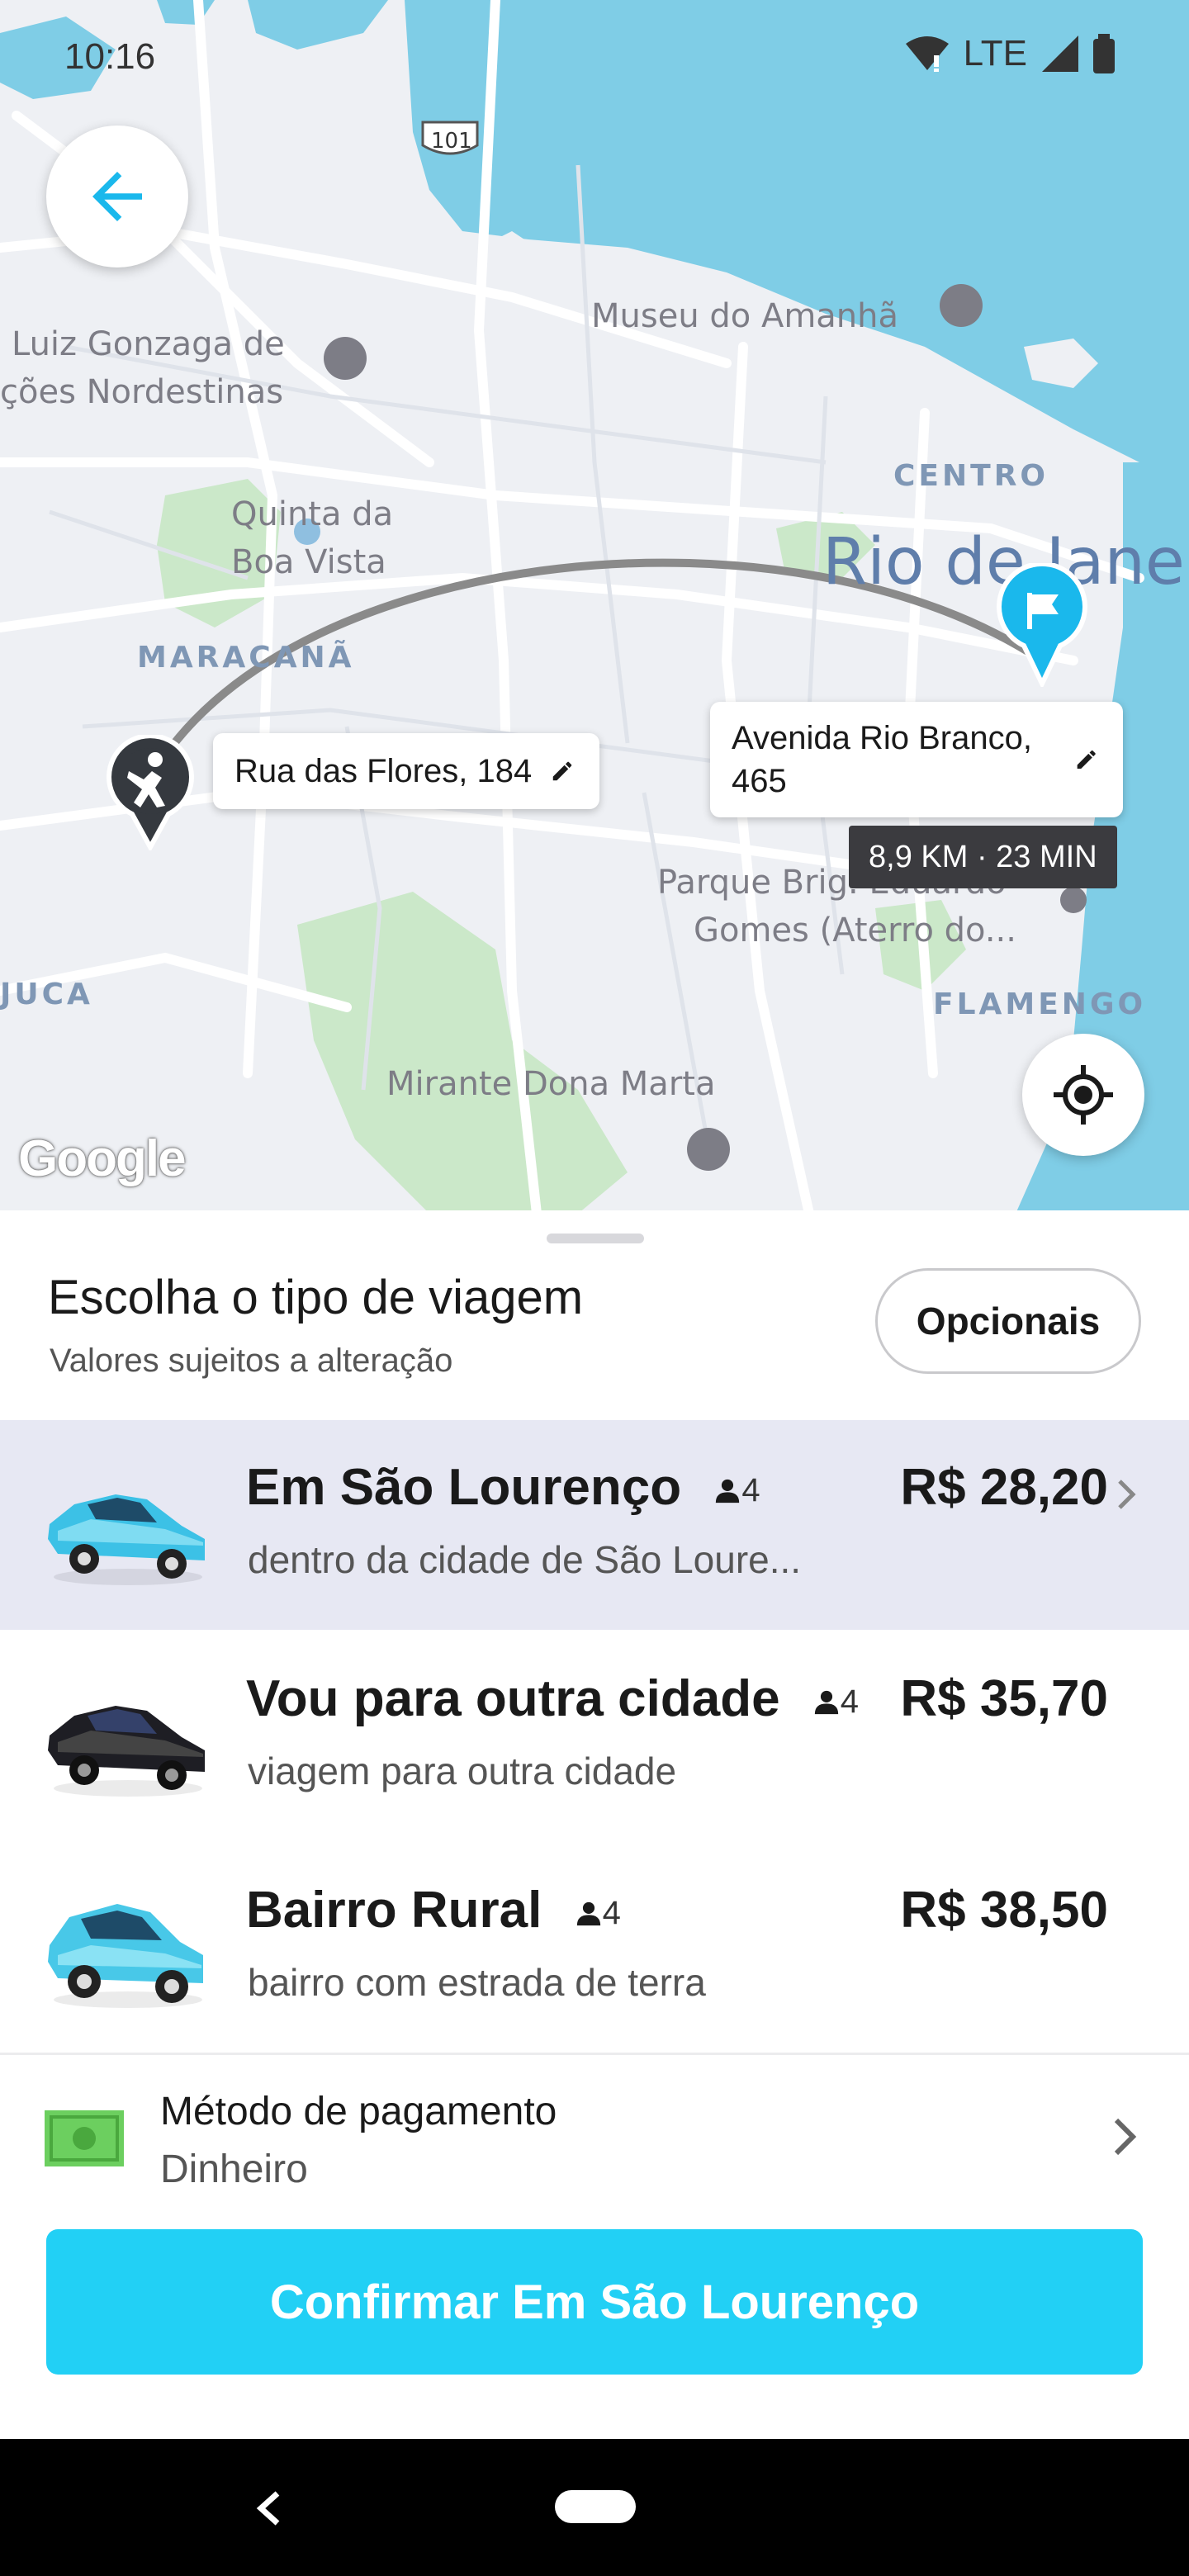  Describe the element at coordinates (142, 392) in the screenshot. I see `luiz-gonzaga-label-2: ções Nordestinas` at that location.